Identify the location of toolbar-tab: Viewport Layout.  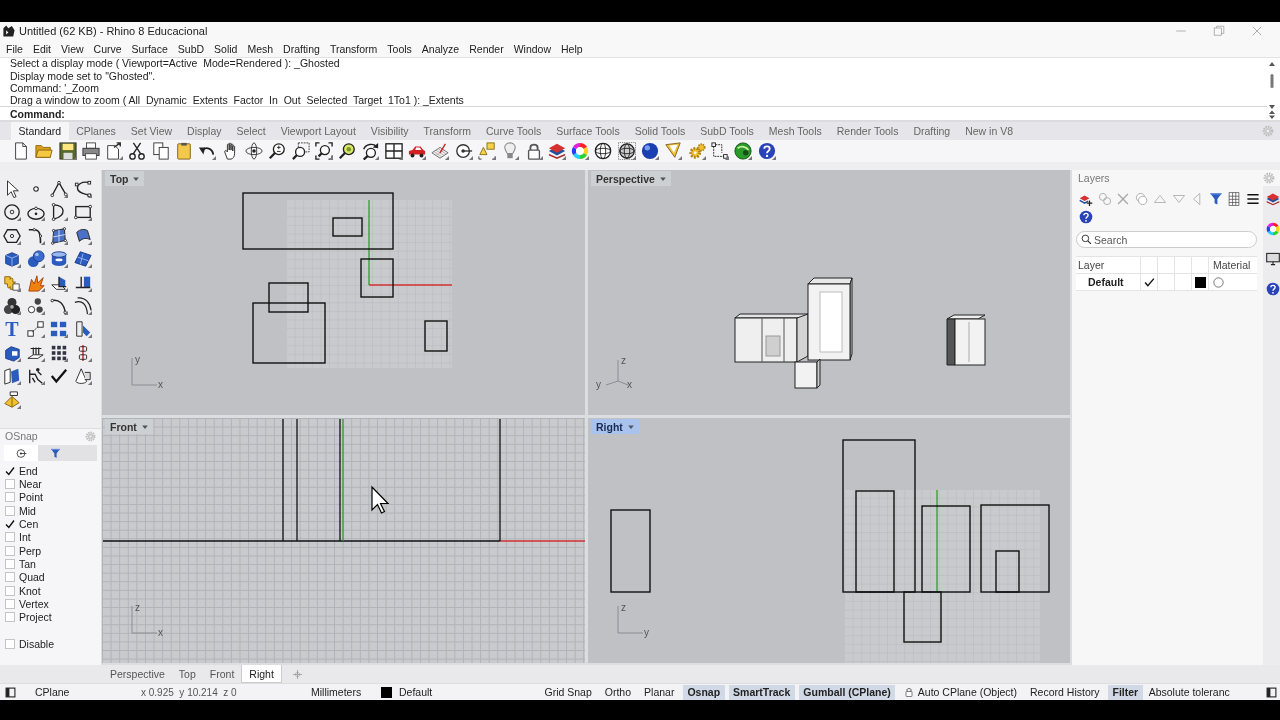
(318, 131).